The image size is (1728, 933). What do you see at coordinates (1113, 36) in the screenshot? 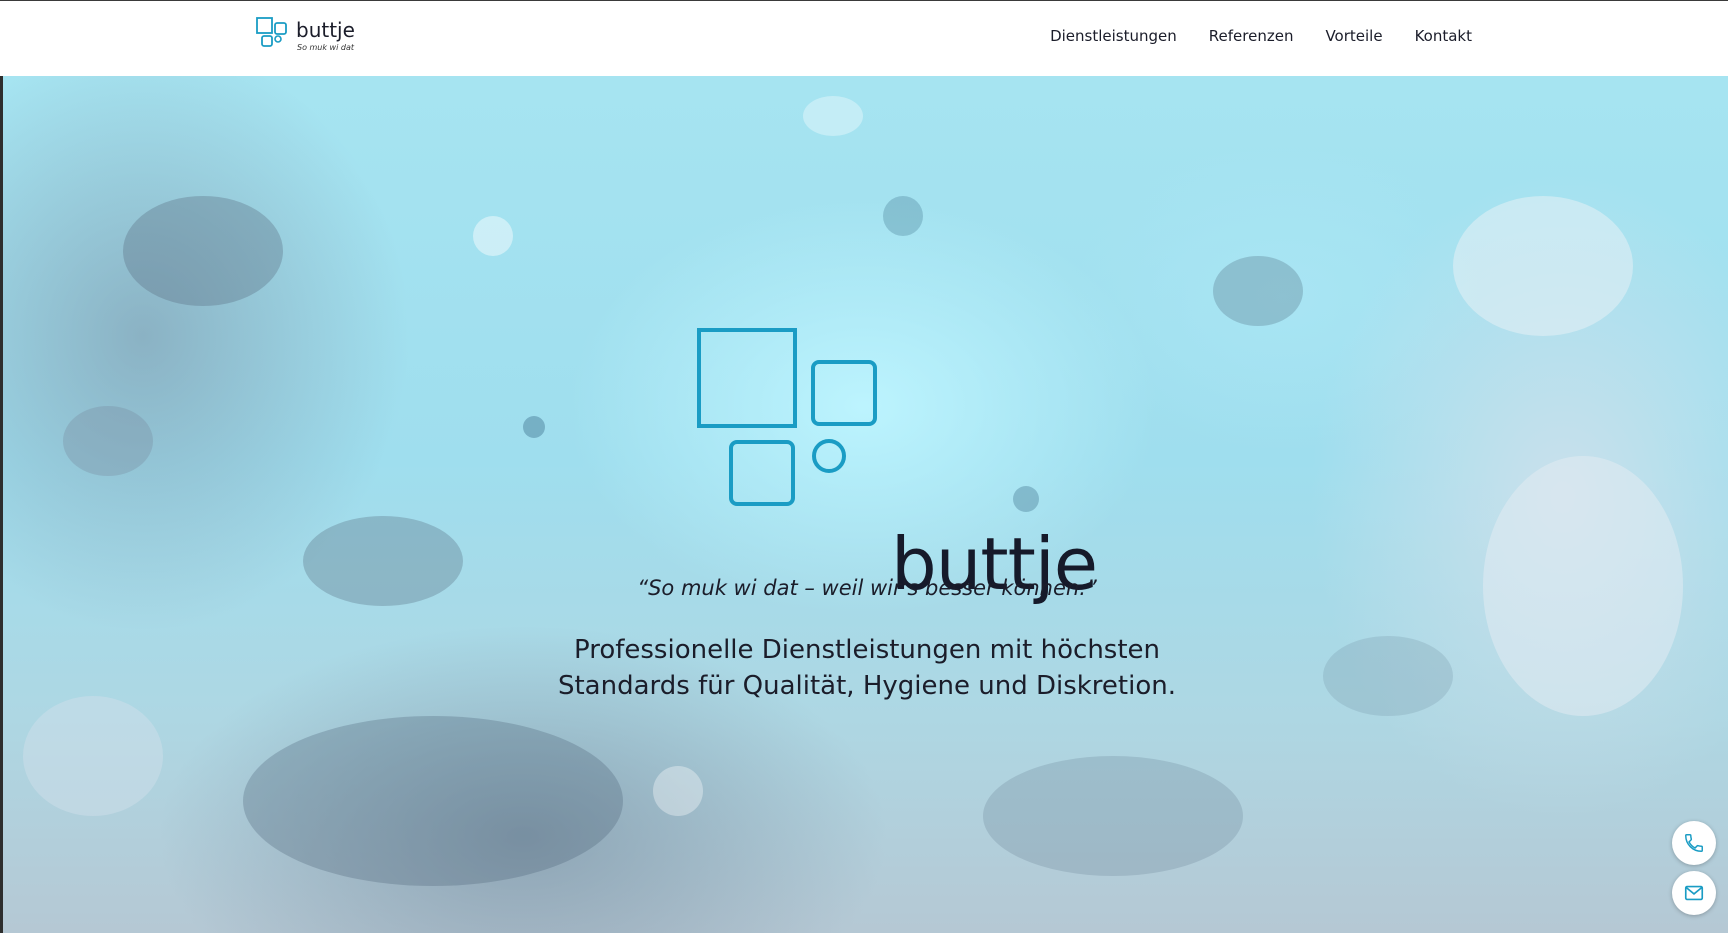
I see `nav-link-dienstleistungen: Dienstleistungen` at bounding box center [1113, 36].